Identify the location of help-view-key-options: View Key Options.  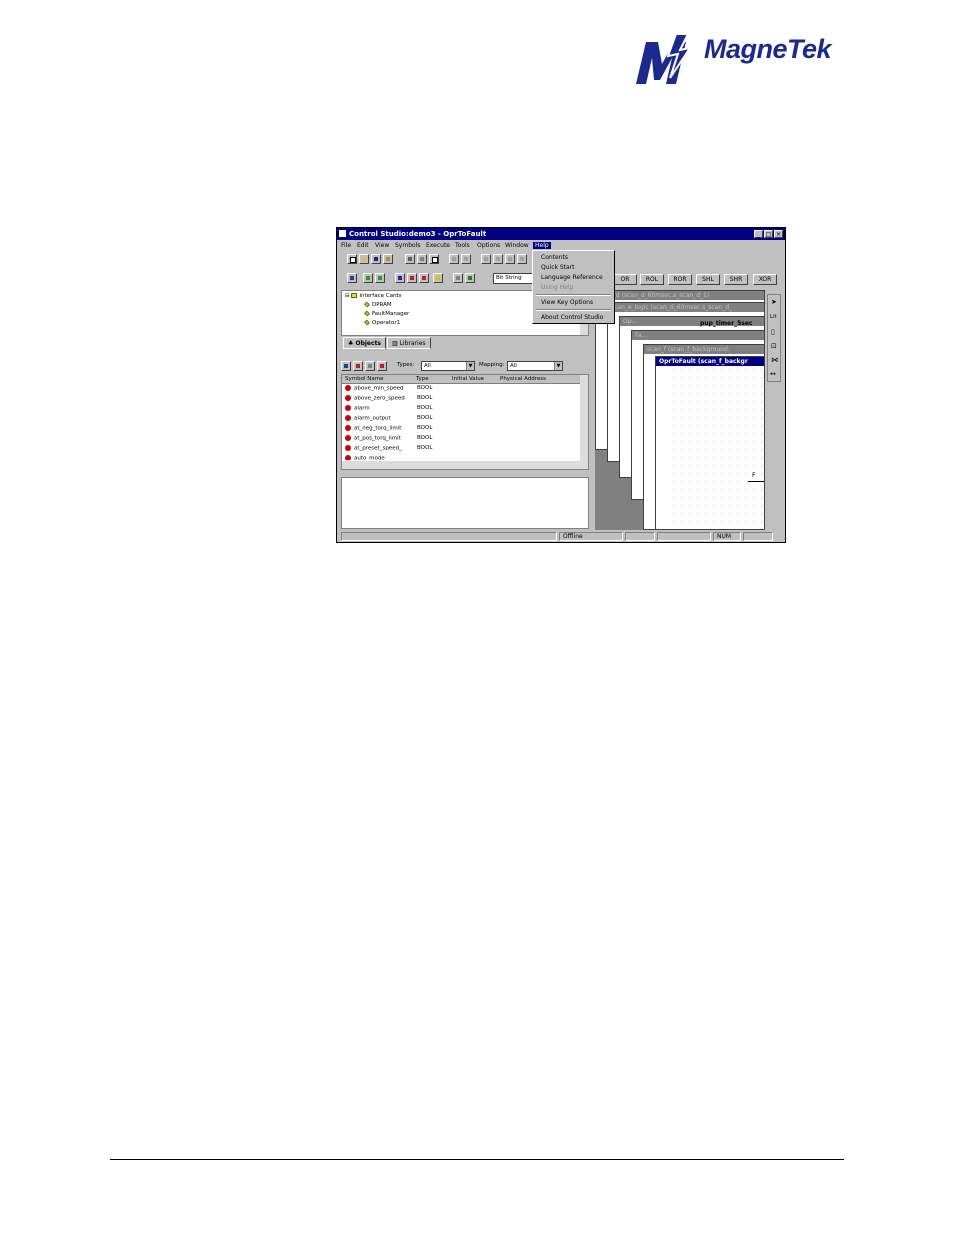
(567, 302).